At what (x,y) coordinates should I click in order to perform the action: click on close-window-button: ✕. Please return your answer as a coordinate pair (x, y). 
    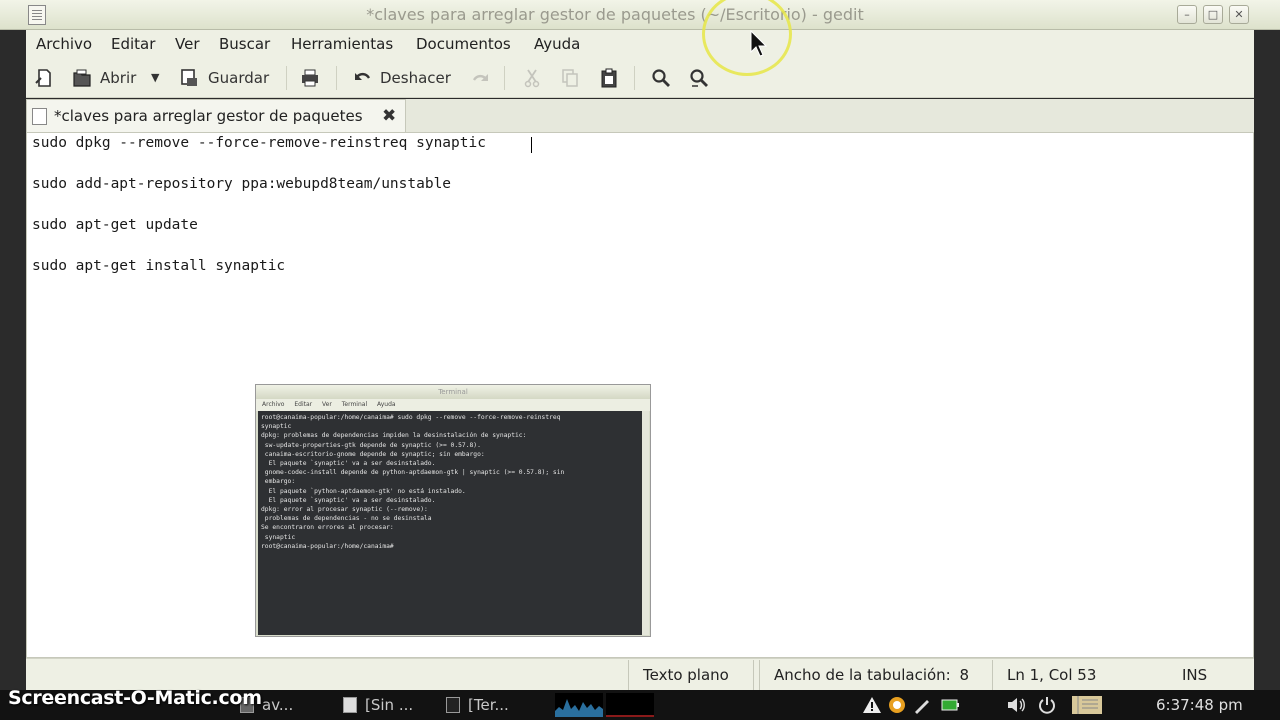
    Looking at the image, I should click on (1239, 14).